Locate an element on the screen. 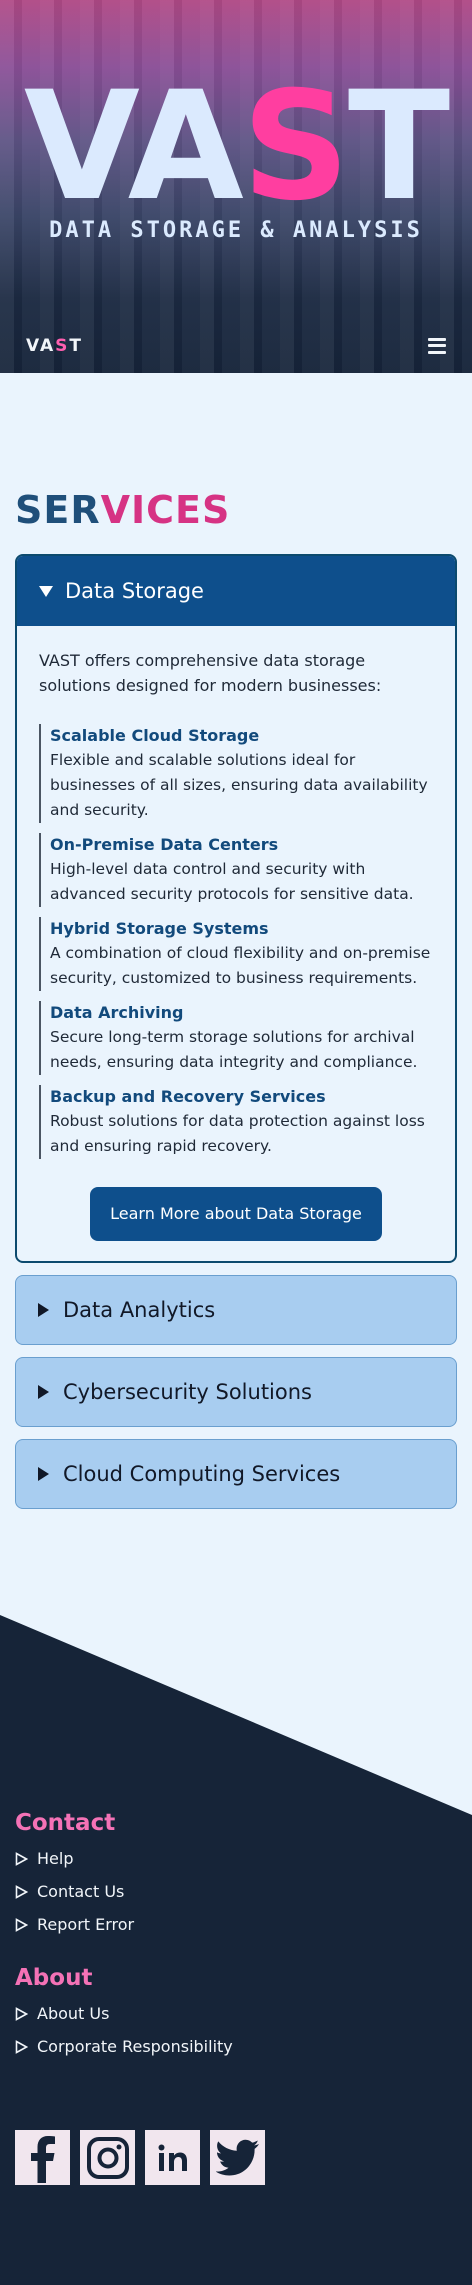 The width and height of the screenshot is (472, 2285). hero-subtitle: DATA STORAGE & ANALYSIS is located at coordinates (236, 230).